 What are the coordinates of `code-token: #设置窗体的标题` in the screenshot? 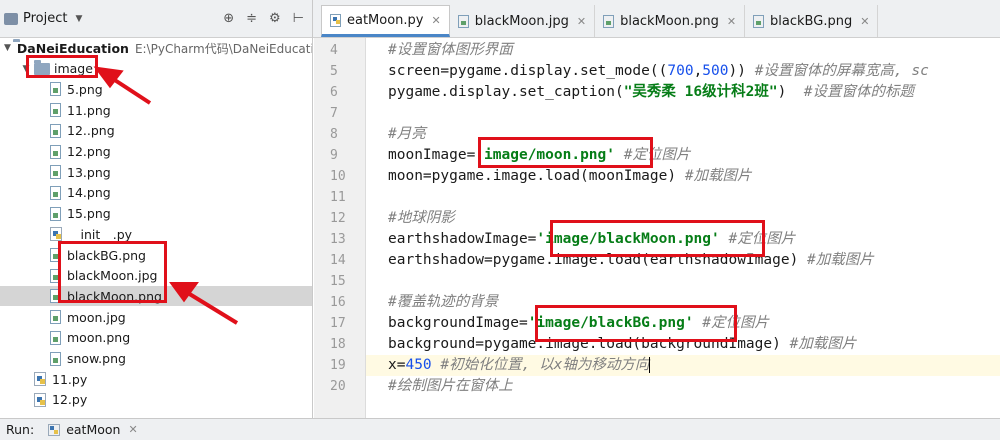 It's located at (859, 92).